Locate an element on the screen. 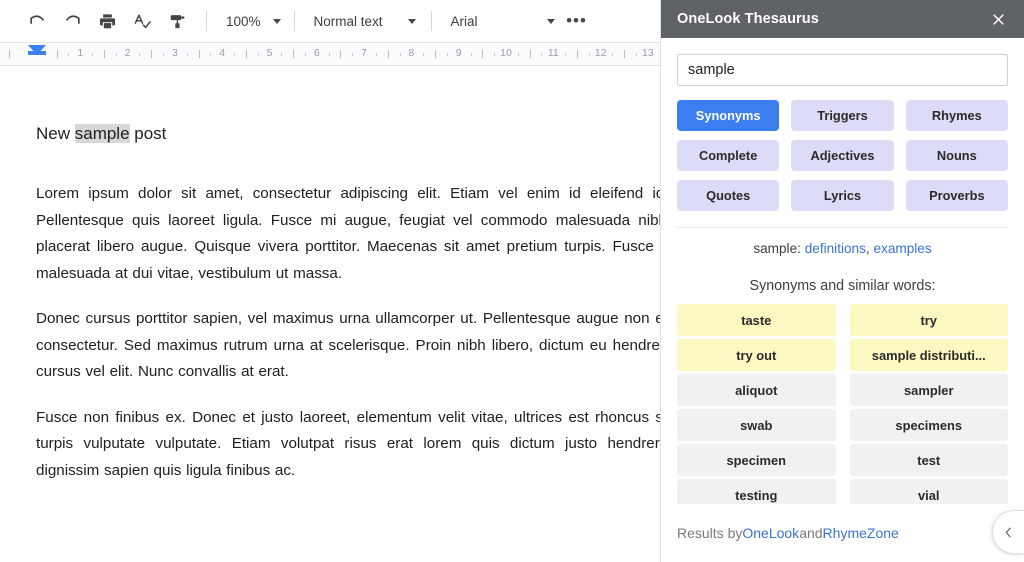 This screenshot has height=562, width=1024. onelook-link: OneLook is located at coordinates (770, 533).